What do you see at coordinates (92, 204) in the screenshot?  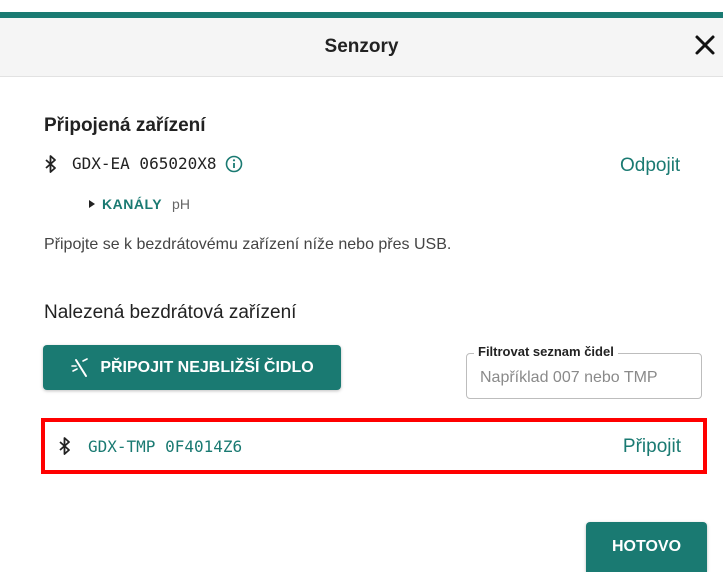 I see `triangle-right-icon` at bounding box center [92, 204].